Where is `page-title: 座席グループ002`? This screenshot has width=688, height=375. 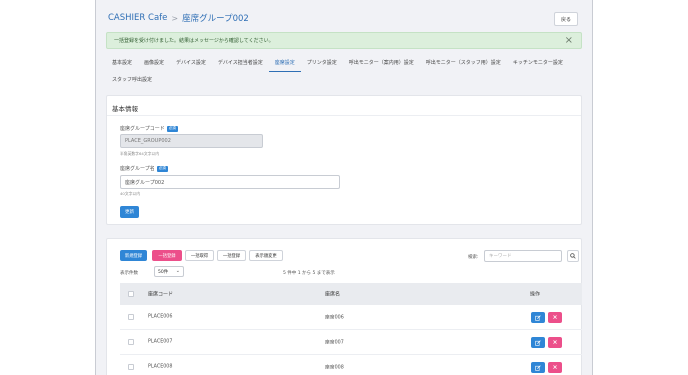 page-title: 座席グループ002 is located at coordinates (215, 19).